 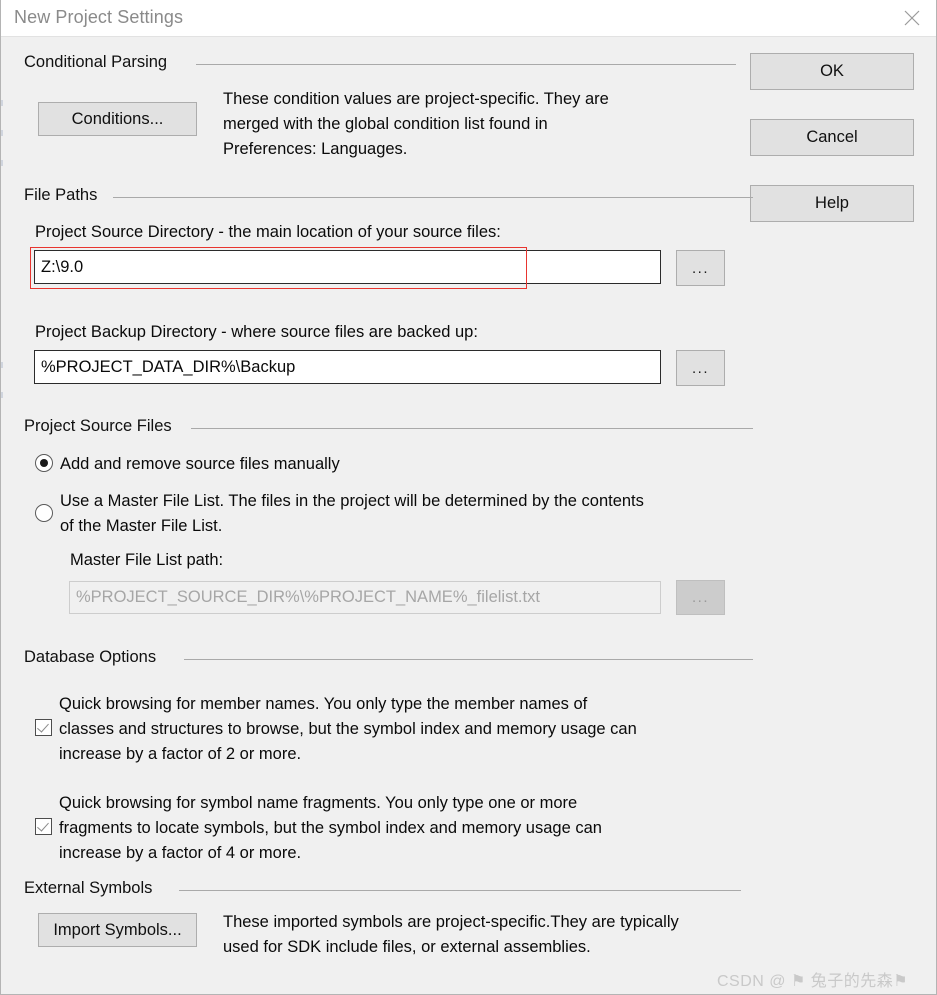 What do you see at coordinates (44, 463) in the screenshot?
I see `radio-add-remove-manually` at bounding box center [44, 463].